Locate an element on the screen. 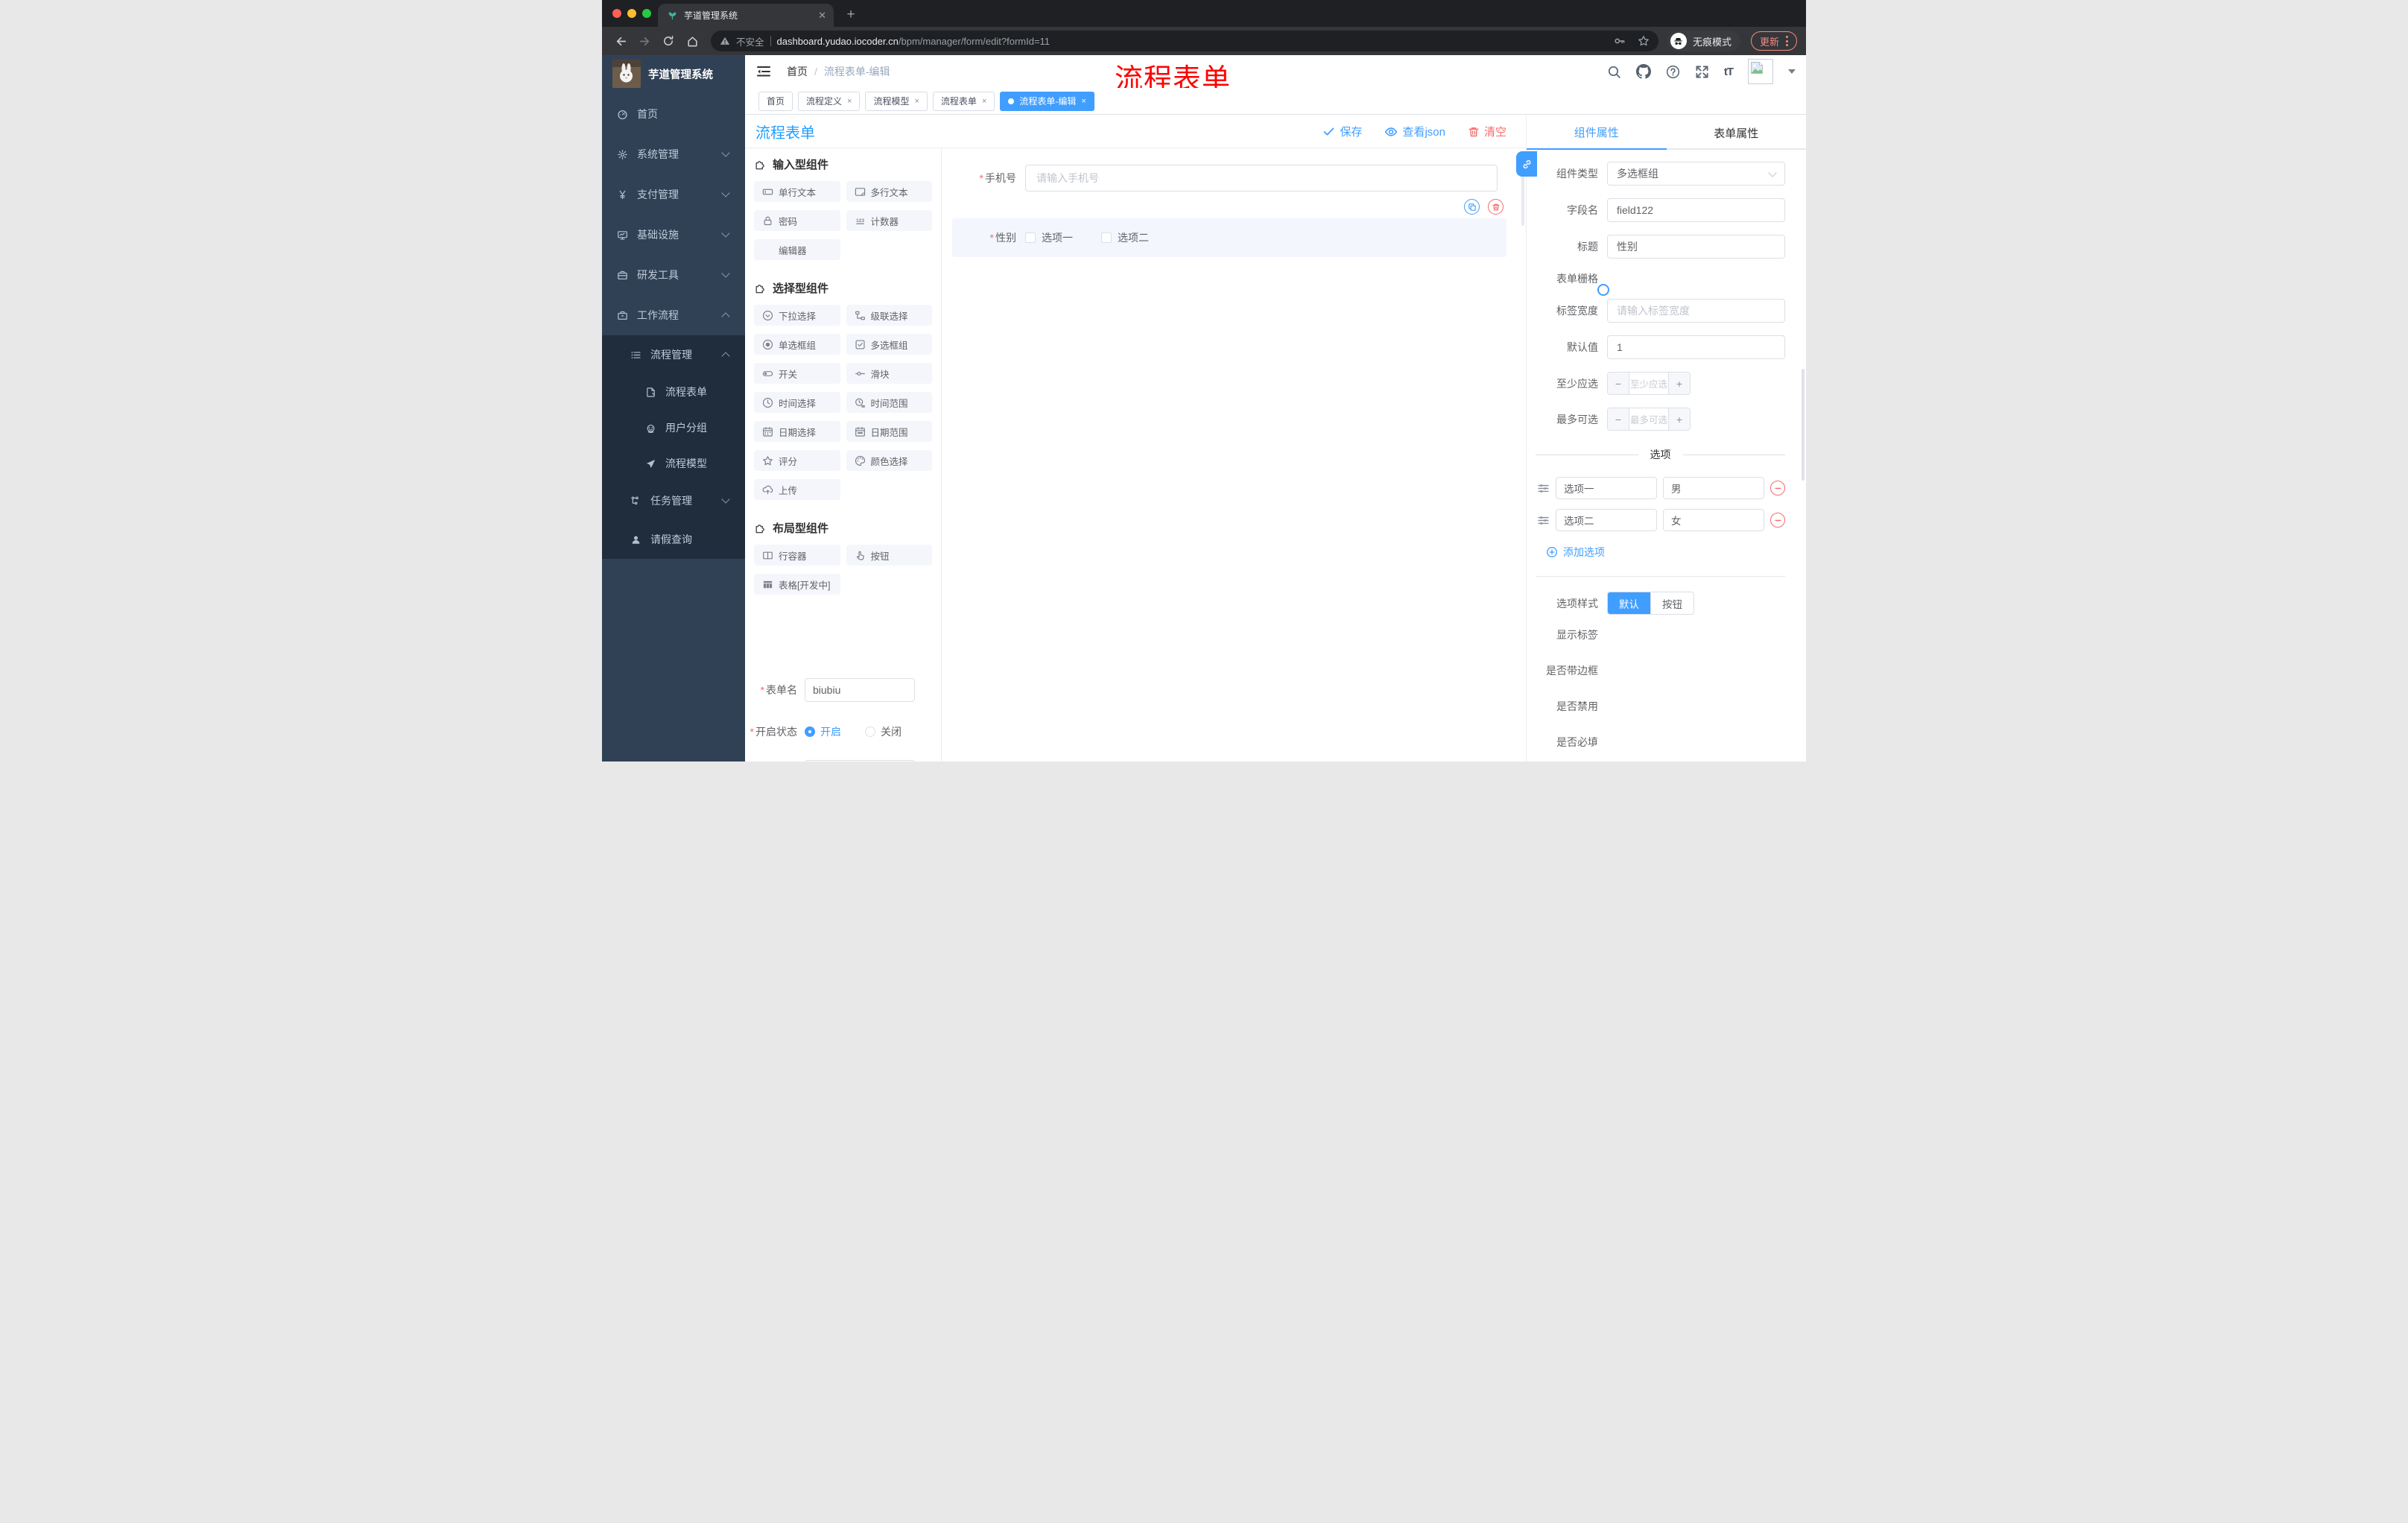  palette-item: 行容器 is located at coordinates (797, 556).